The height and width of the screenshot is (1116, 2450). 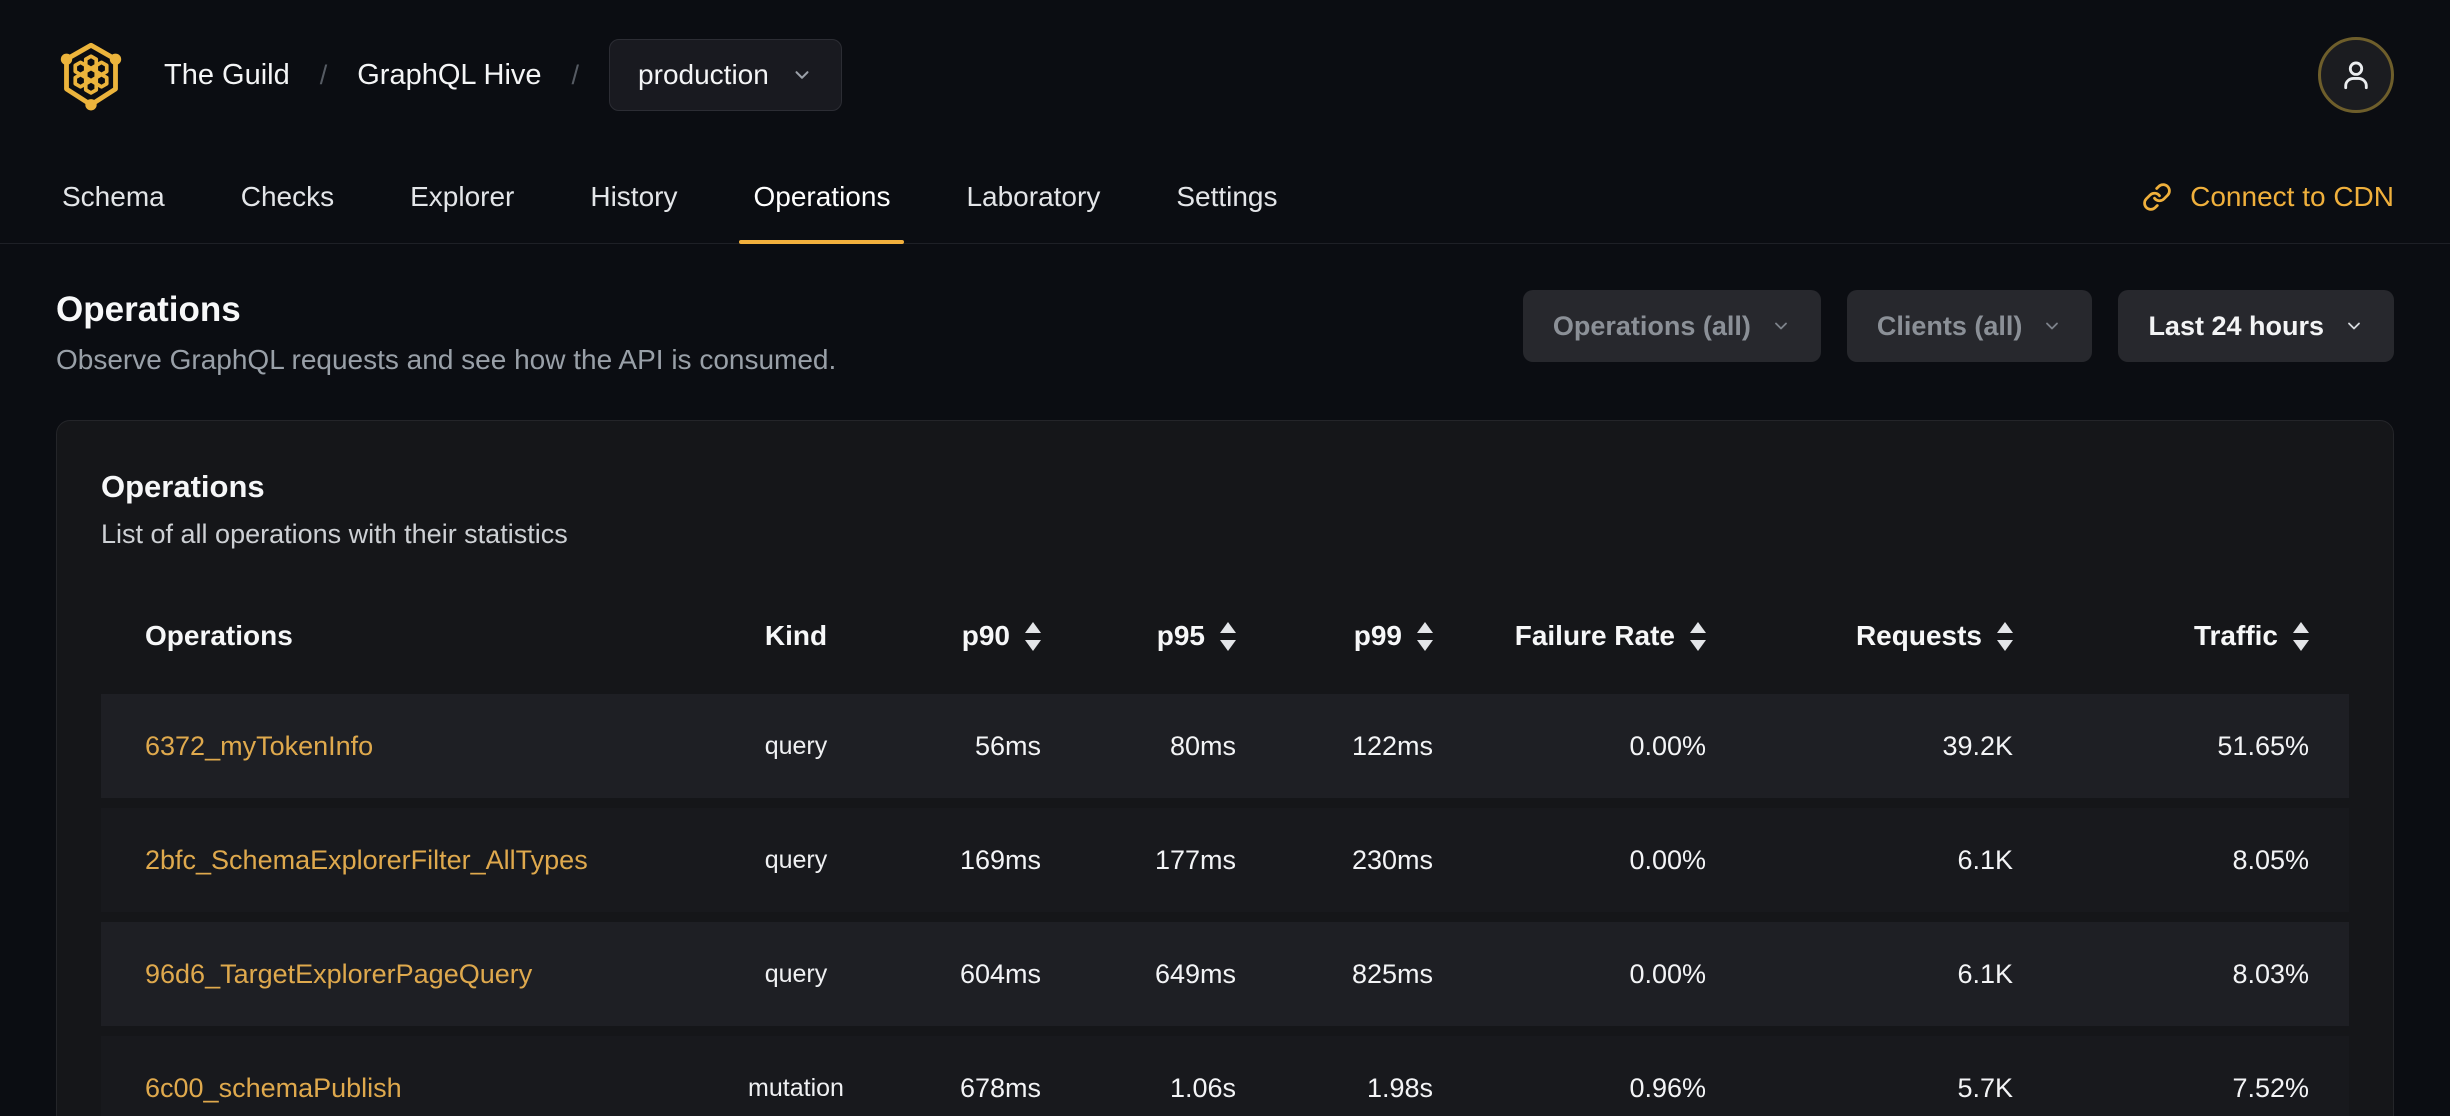 I want to click on operation-name-link: 6372_myTokenInfo, so click(x=381, y=746).